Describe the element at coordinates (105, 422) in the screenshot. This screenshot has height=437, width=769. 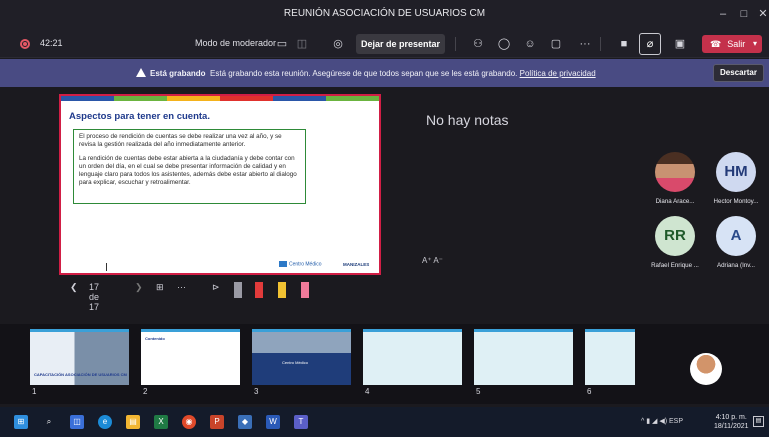
I see `edge-icon: e` at that location.